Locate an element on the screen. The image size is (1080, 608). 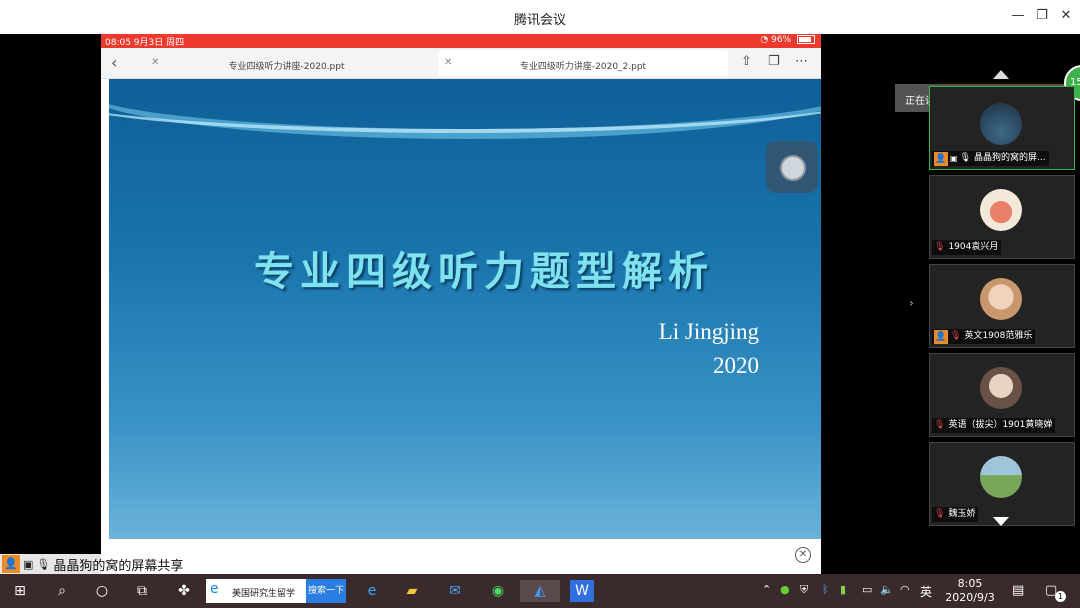
scroll-down-icon is located at coordinates (1001, 521).